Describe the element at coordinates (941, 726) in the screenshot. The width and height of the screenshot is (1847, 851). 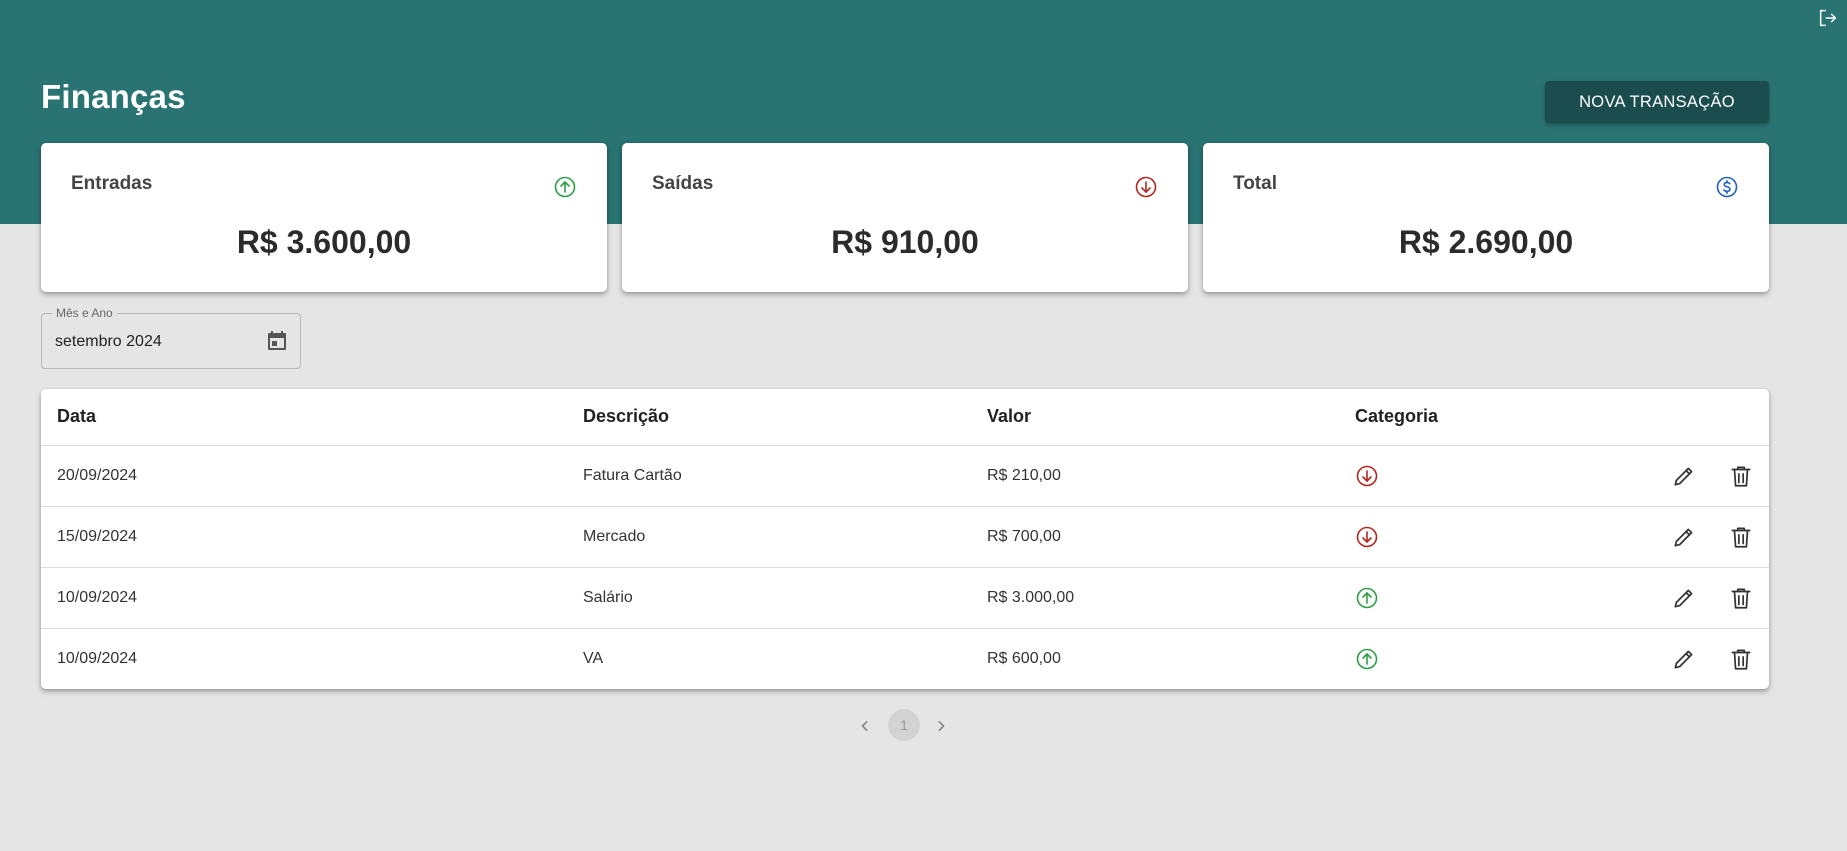
I see `chevron-right-icon` at that location.